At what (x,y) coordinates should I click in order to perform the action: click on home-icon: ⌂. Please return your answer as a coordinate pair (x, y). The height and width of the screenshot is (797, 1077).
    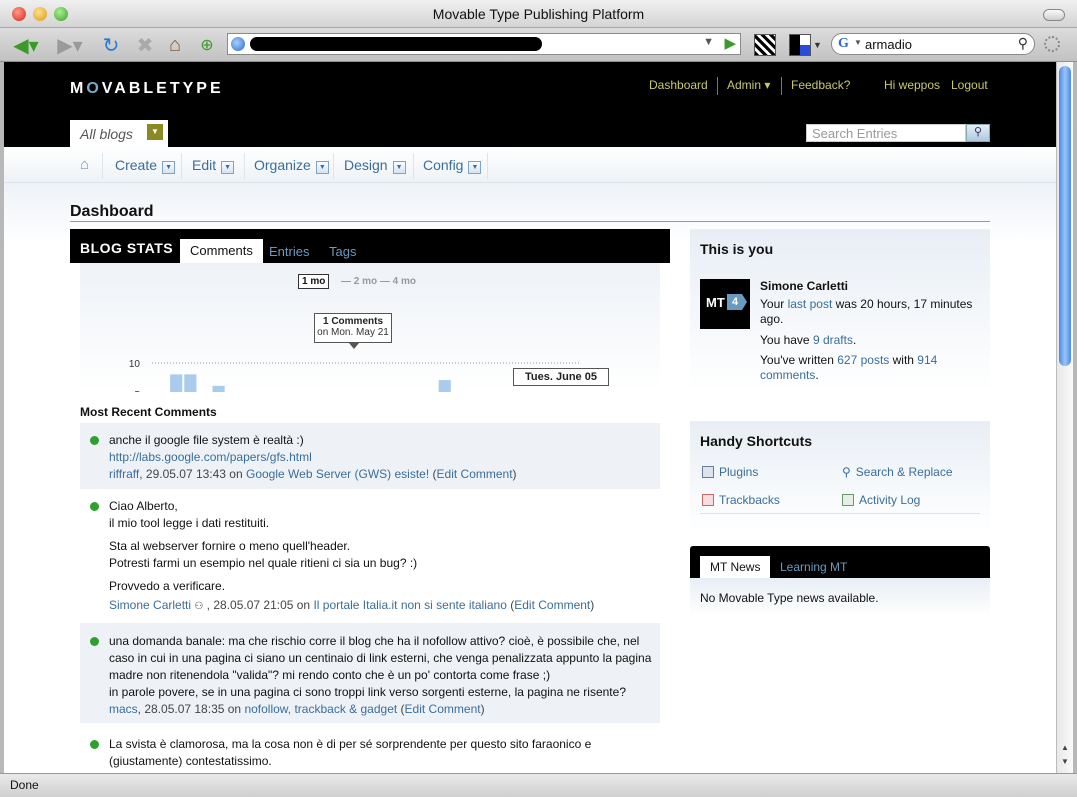
    Looking at the image, I should click on (84, 164).